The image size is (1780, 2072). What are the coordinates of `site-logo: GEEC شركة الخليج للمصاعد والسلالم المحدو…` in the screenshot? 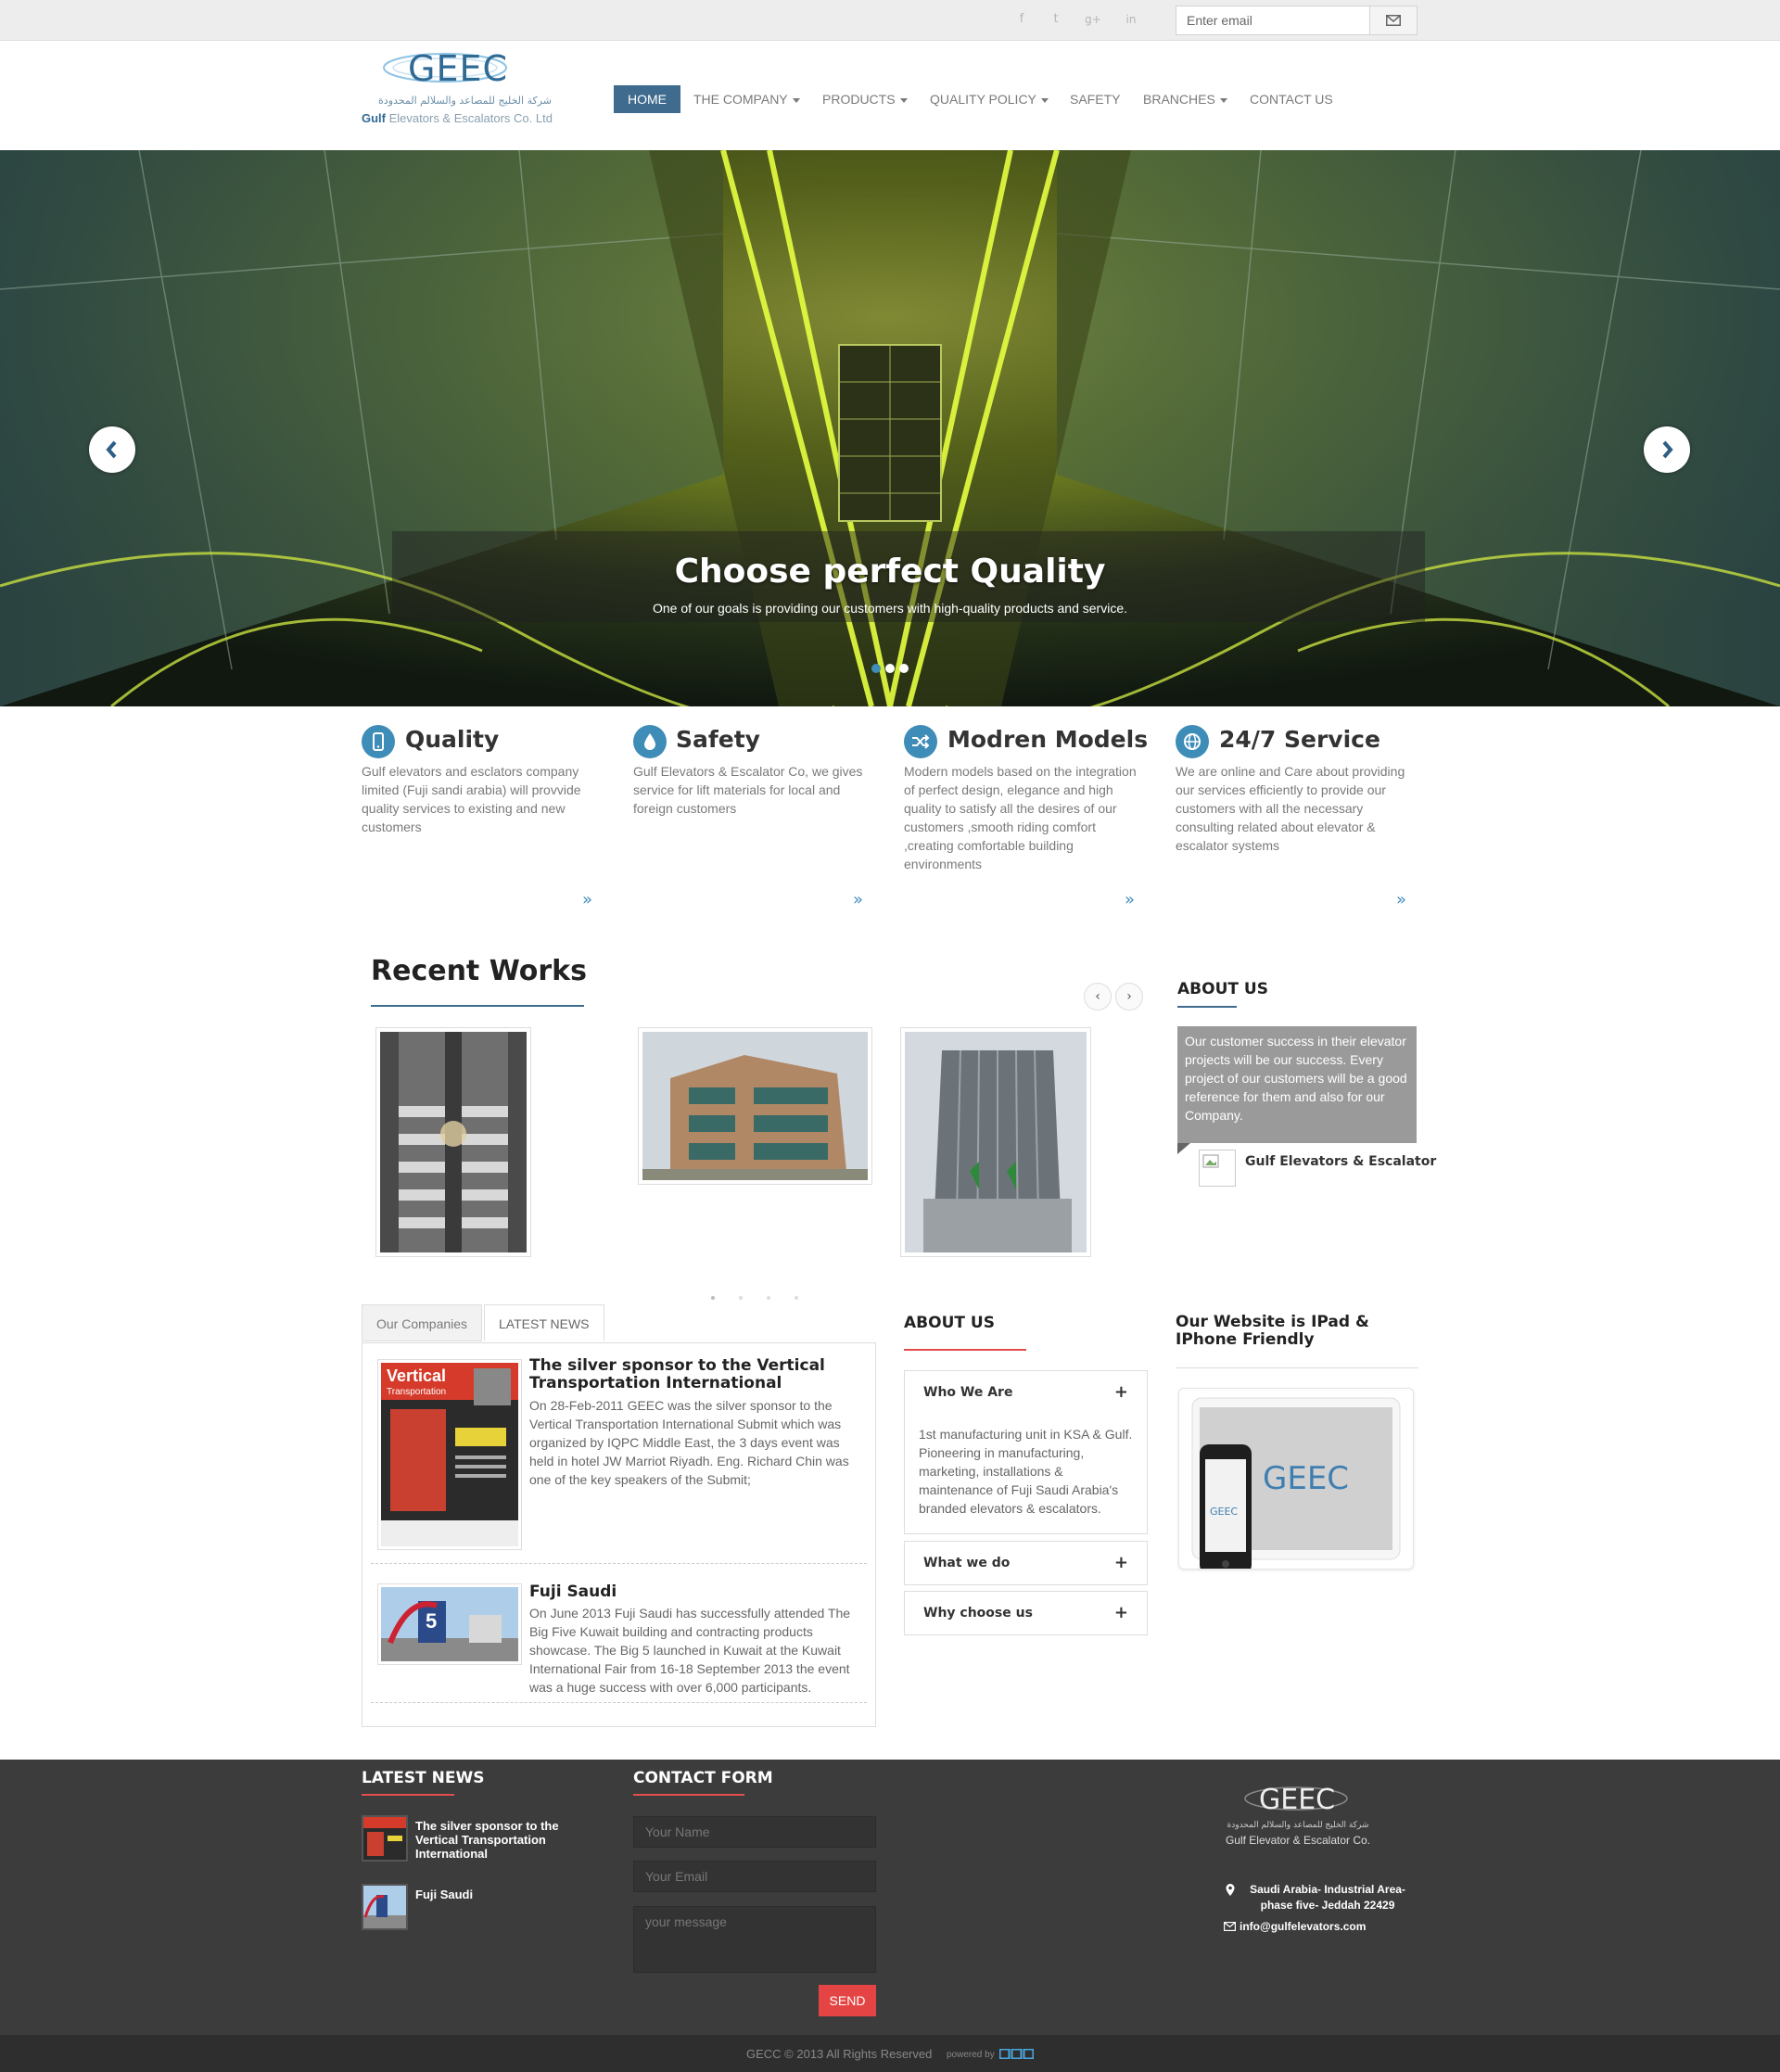 It's located at (457, 89).